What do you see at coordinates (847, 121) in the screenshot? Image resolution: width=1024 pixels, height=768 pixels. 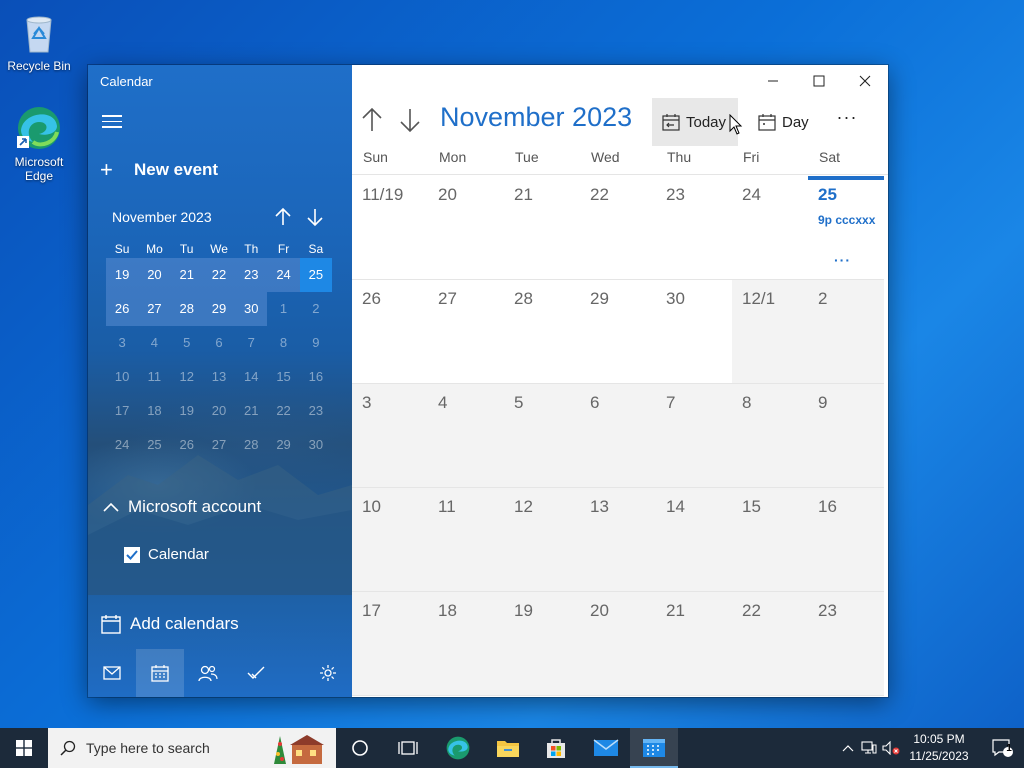 I see `more-options-button: ···` at bounding box center [847, 121].